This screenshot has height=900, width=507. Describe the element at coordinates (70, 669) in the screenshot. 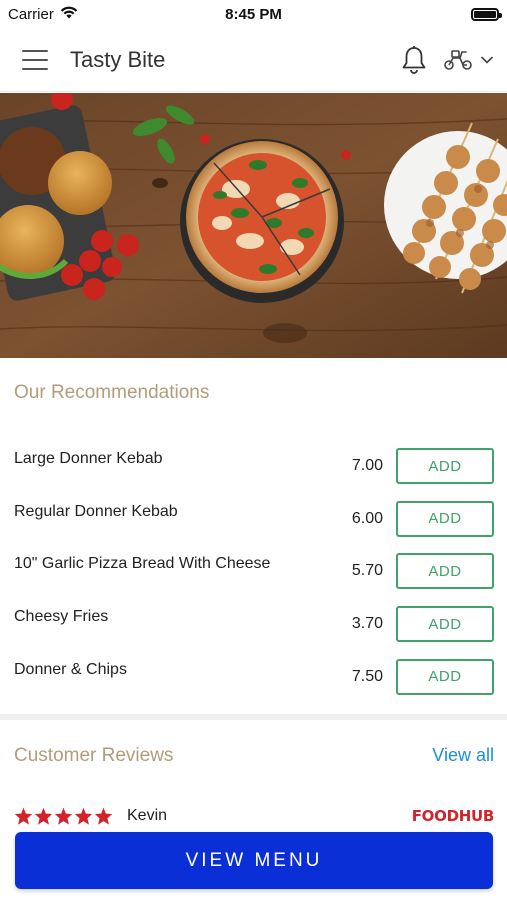

I see `item-name: Donner & Chips` at that location.